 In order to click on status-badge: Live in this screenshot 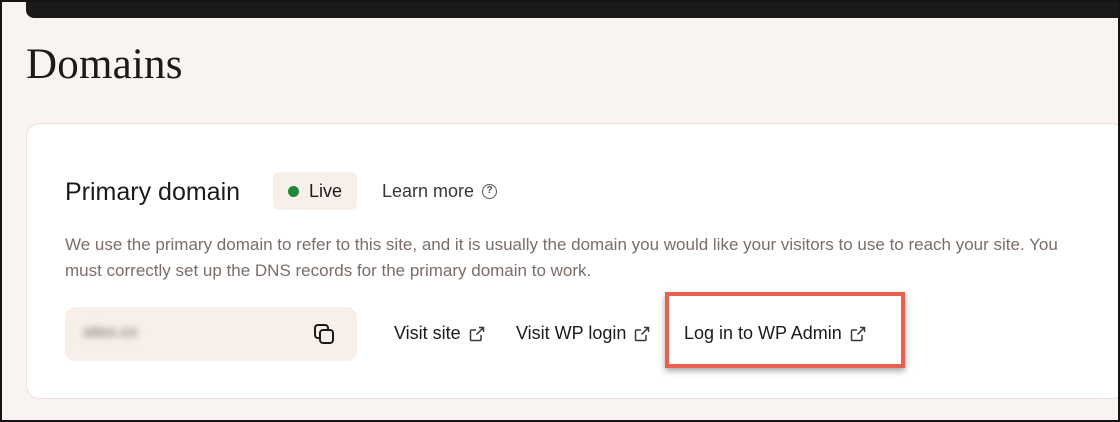, I will do `click(315, 191)`.